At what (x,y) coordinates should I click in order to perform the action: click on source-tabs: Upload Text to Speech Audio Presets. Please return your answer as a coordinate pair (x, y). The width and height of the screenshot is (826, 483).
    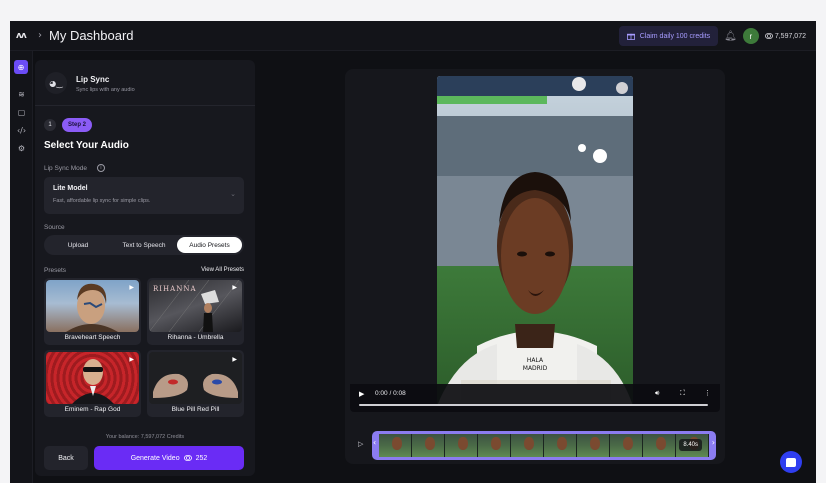
    Looking at the image, I should click on (144, 245).